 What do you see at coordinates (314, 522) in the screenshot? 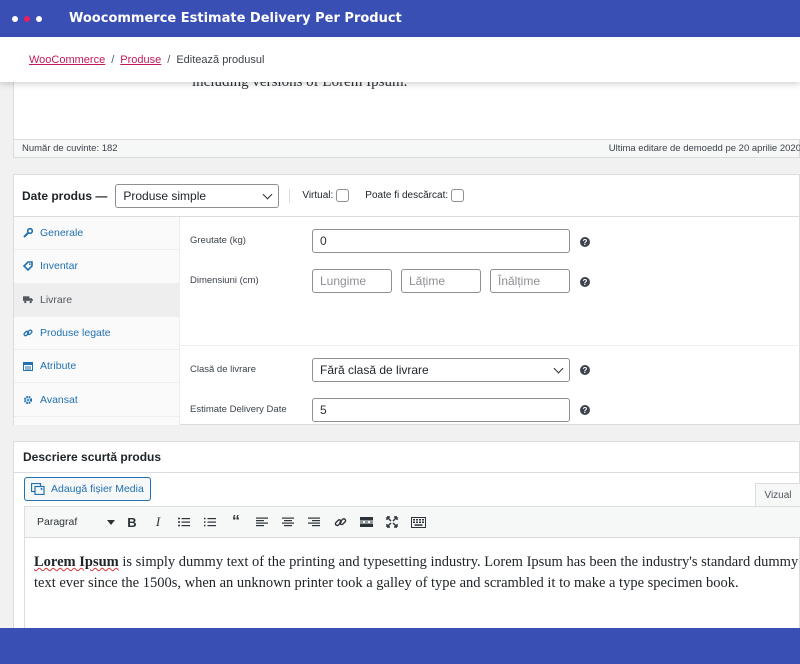
I see `align-right-icon` at bounding box center [314, 522].